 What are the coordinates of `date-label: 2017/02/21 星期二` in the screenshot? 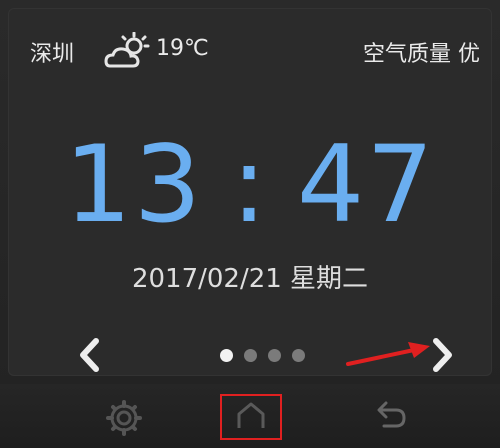 It's located at (250, 279).